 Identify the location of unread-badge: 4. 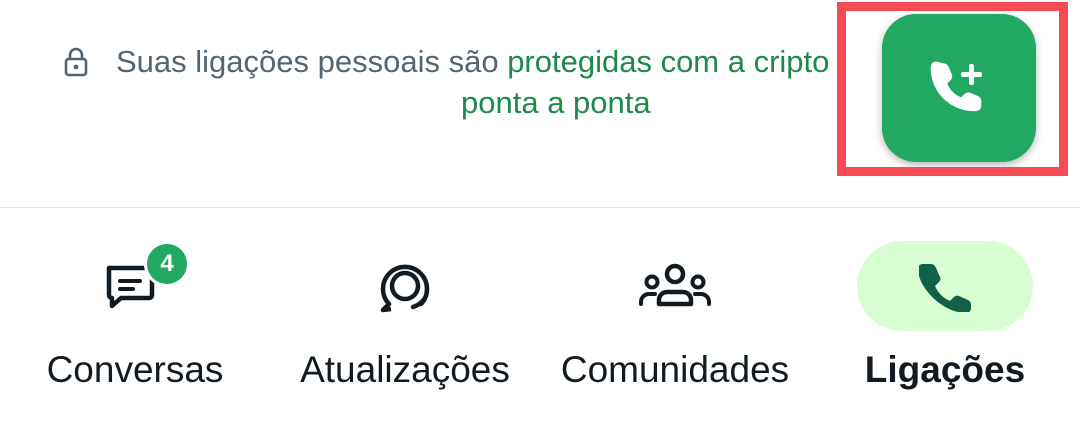
(167, 264).